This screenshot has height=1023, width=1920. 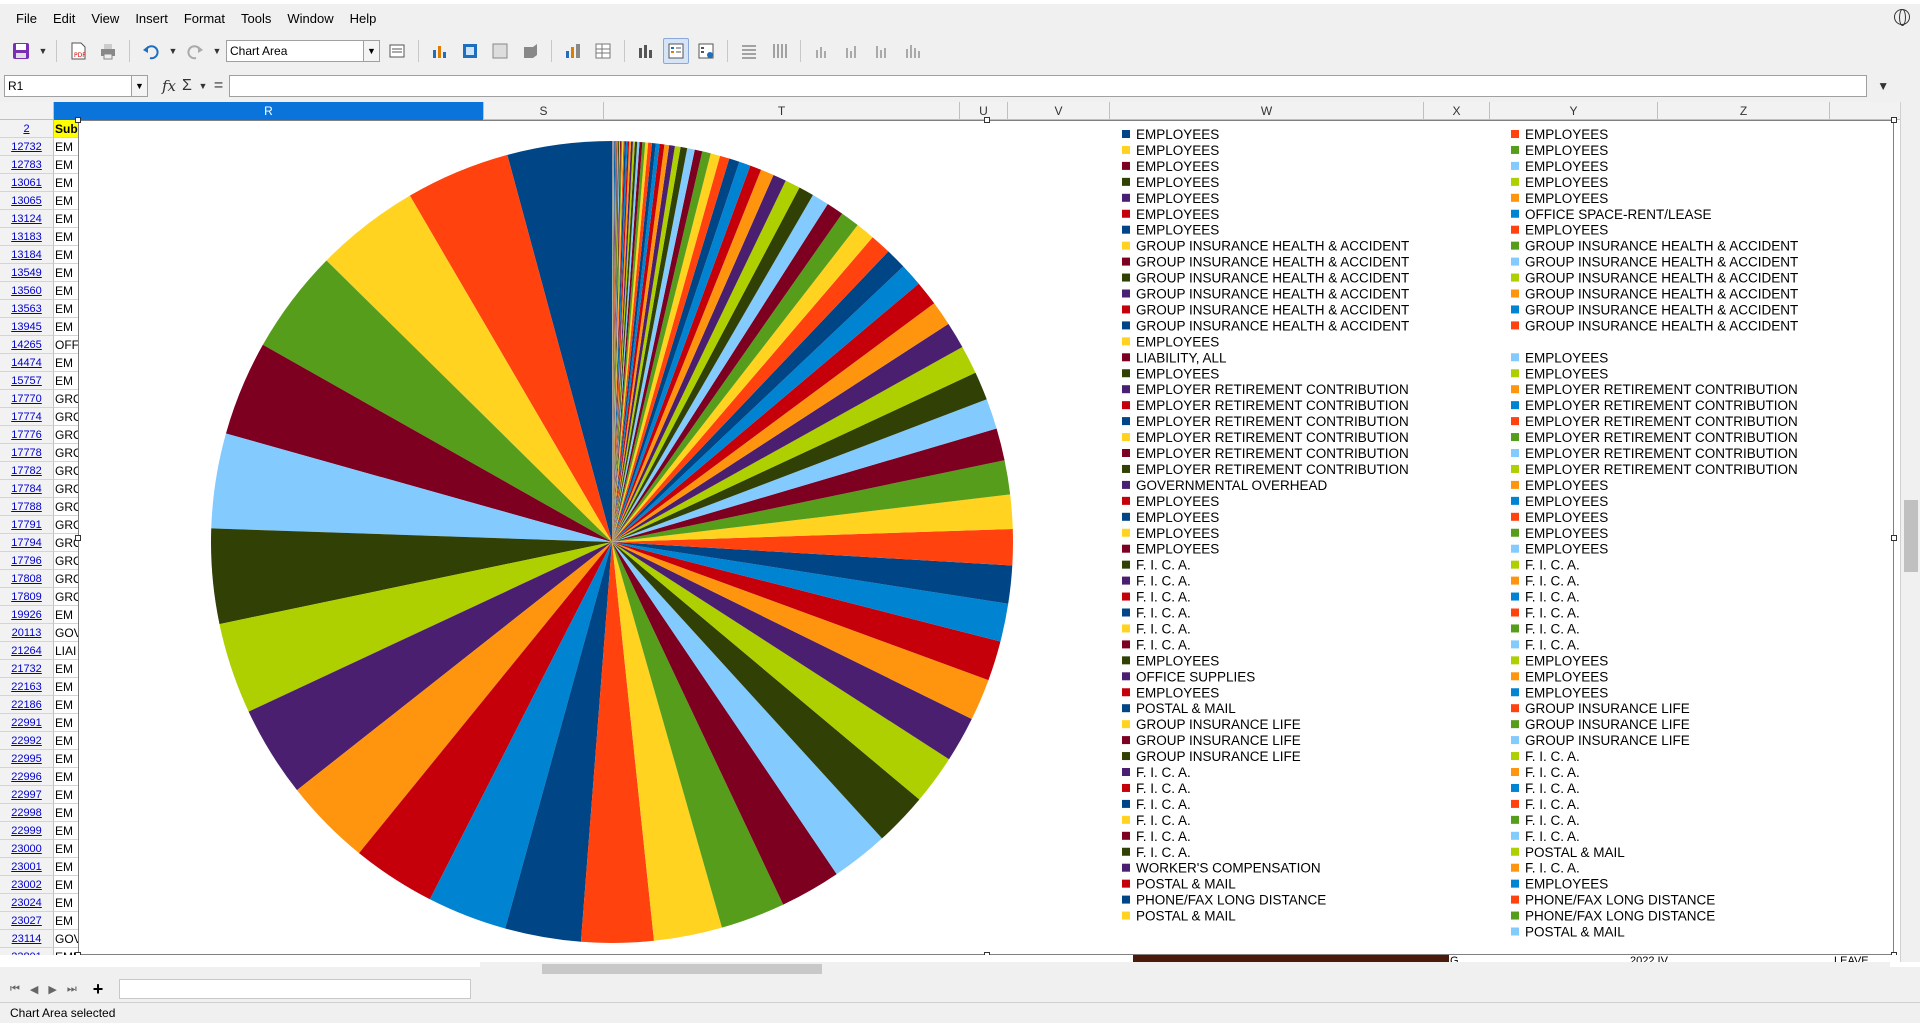 What do you see at coordinates (310, 18) in the screenshot?
I see `menu-window: Window` at bounding box center [310, 18].